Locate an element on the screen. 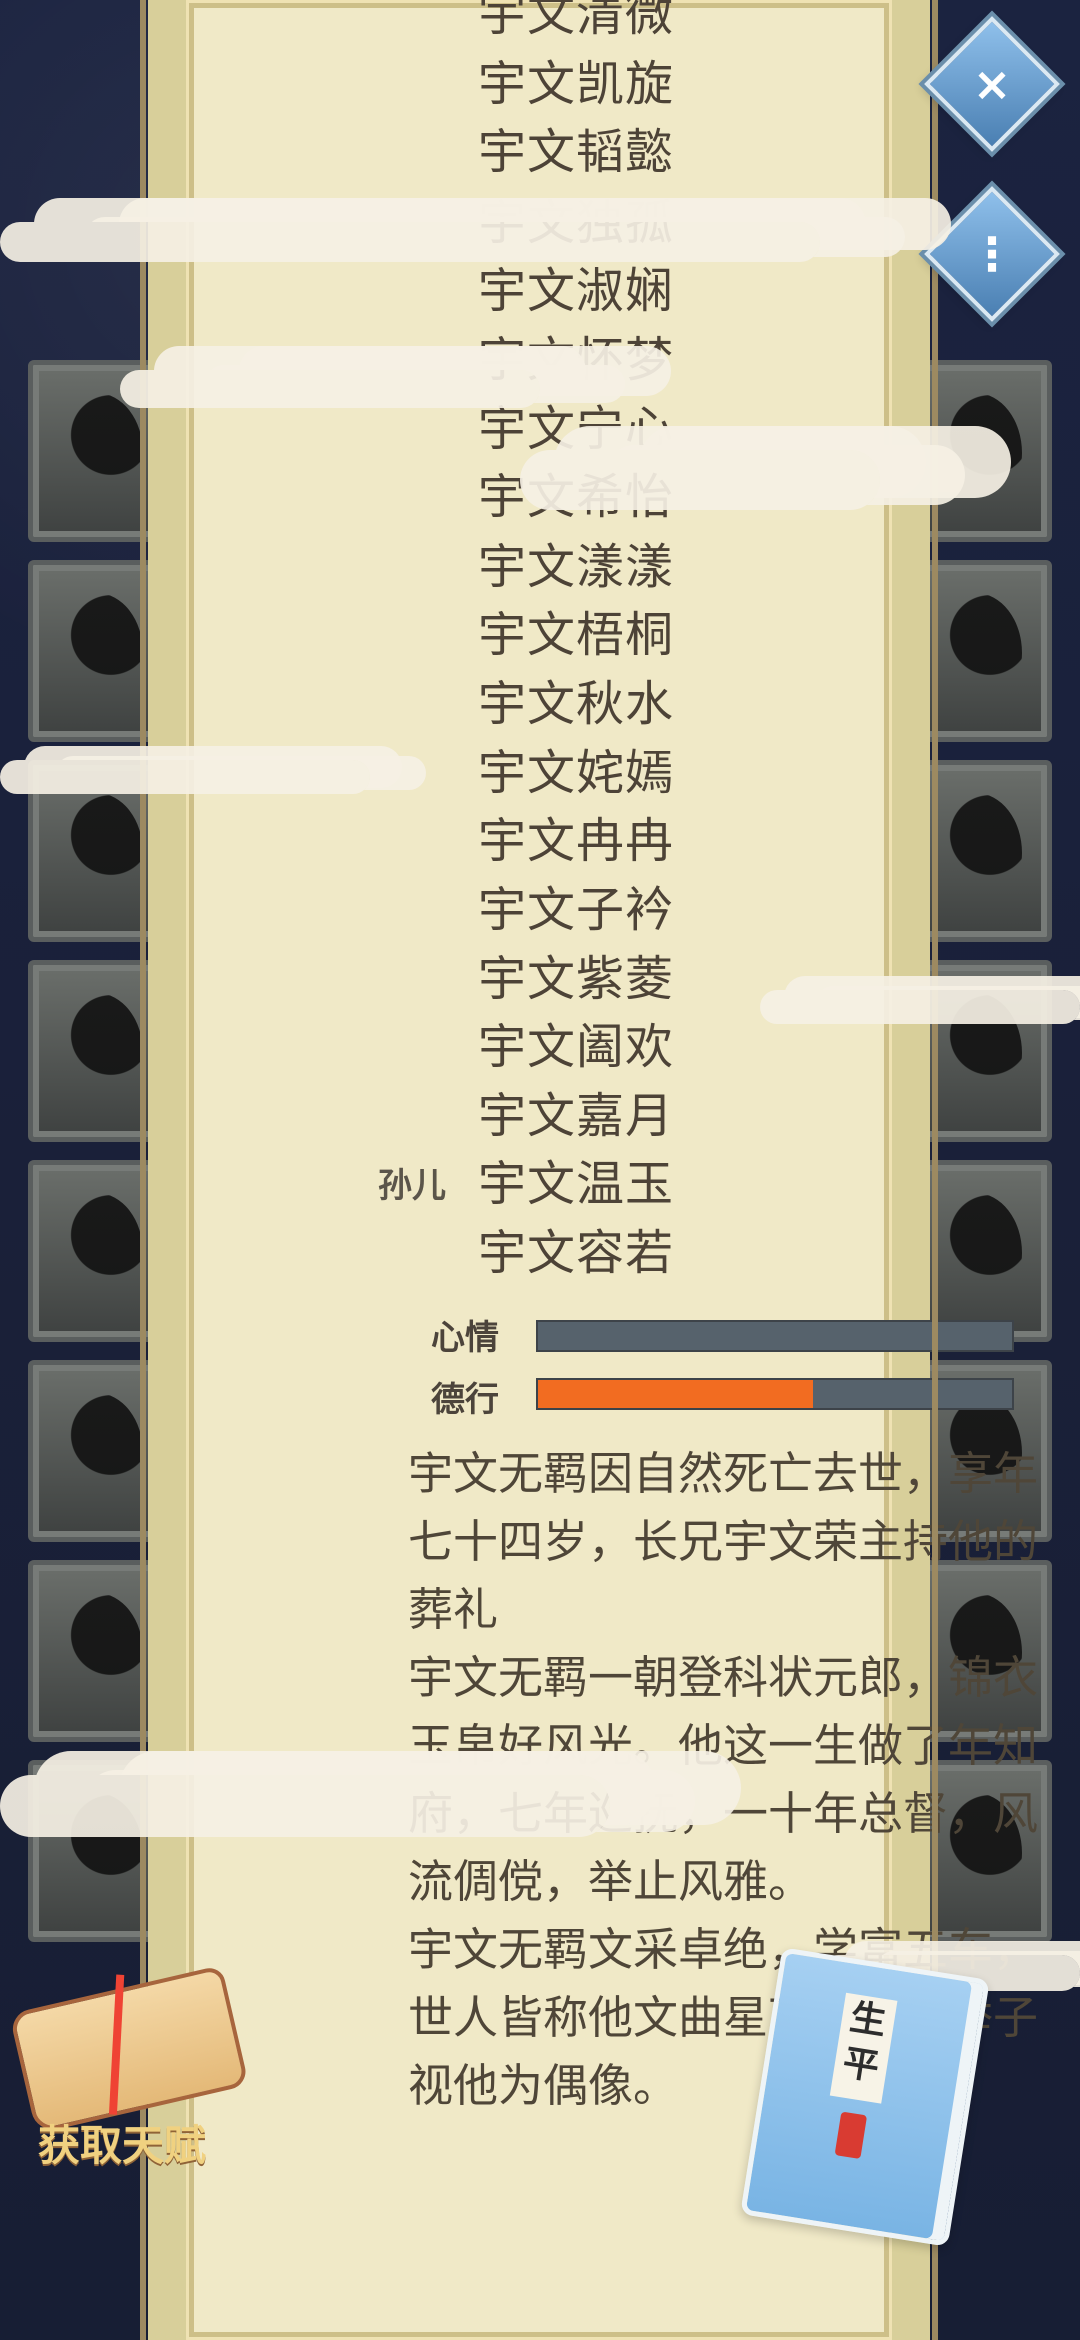  relation-label: 孙儿 is located at coordinates (412, 1186).